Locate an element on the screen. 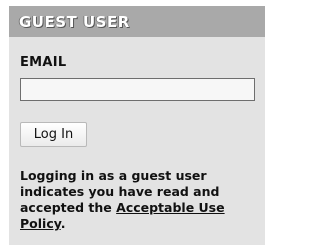  email-field is located at coordinates (137, 89).